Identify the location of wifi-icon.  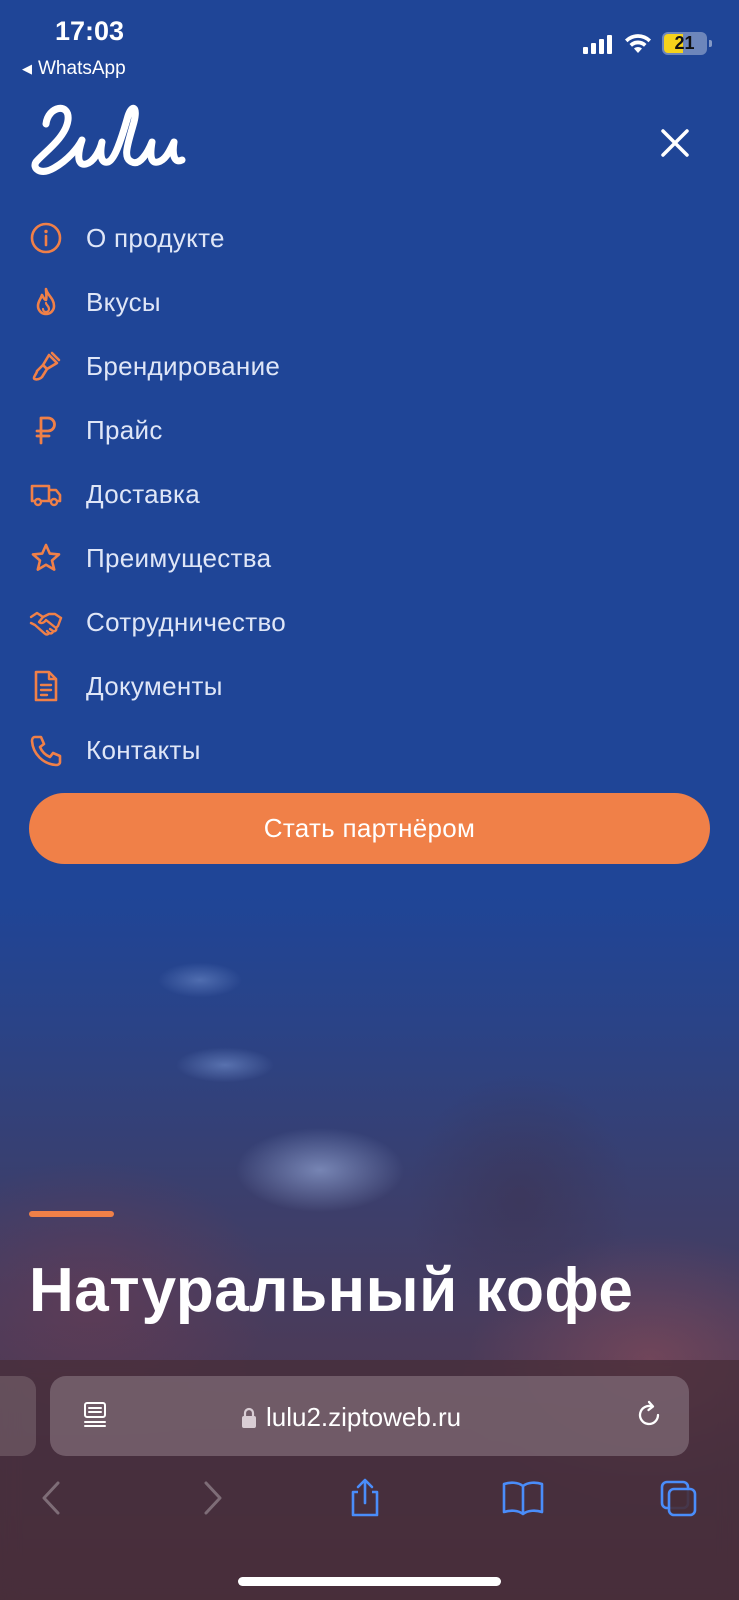
(638, 43).